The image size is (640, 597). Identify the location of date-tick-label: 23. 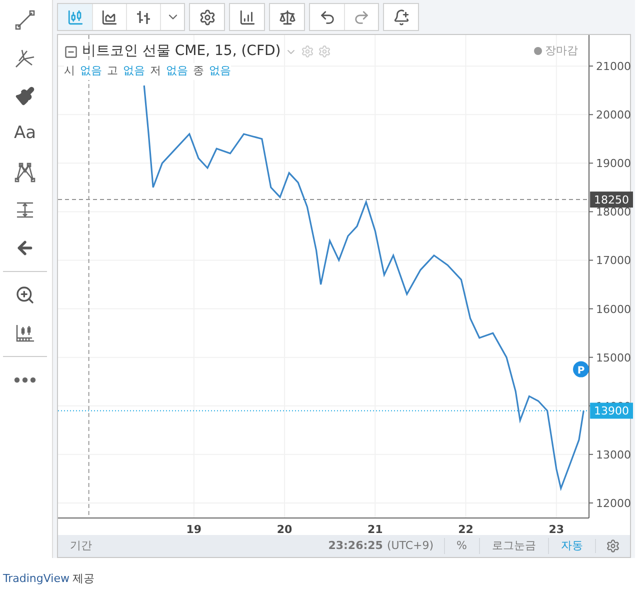
(556, 529).